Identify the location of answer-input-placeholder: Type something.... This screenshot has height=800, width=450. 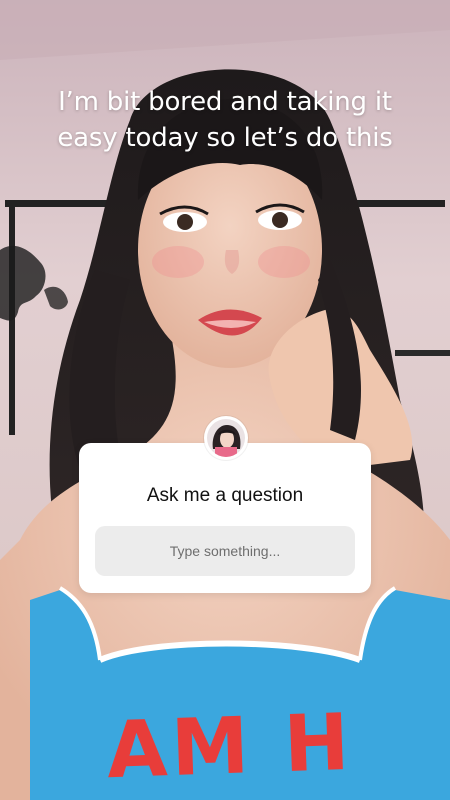
(225, 551).